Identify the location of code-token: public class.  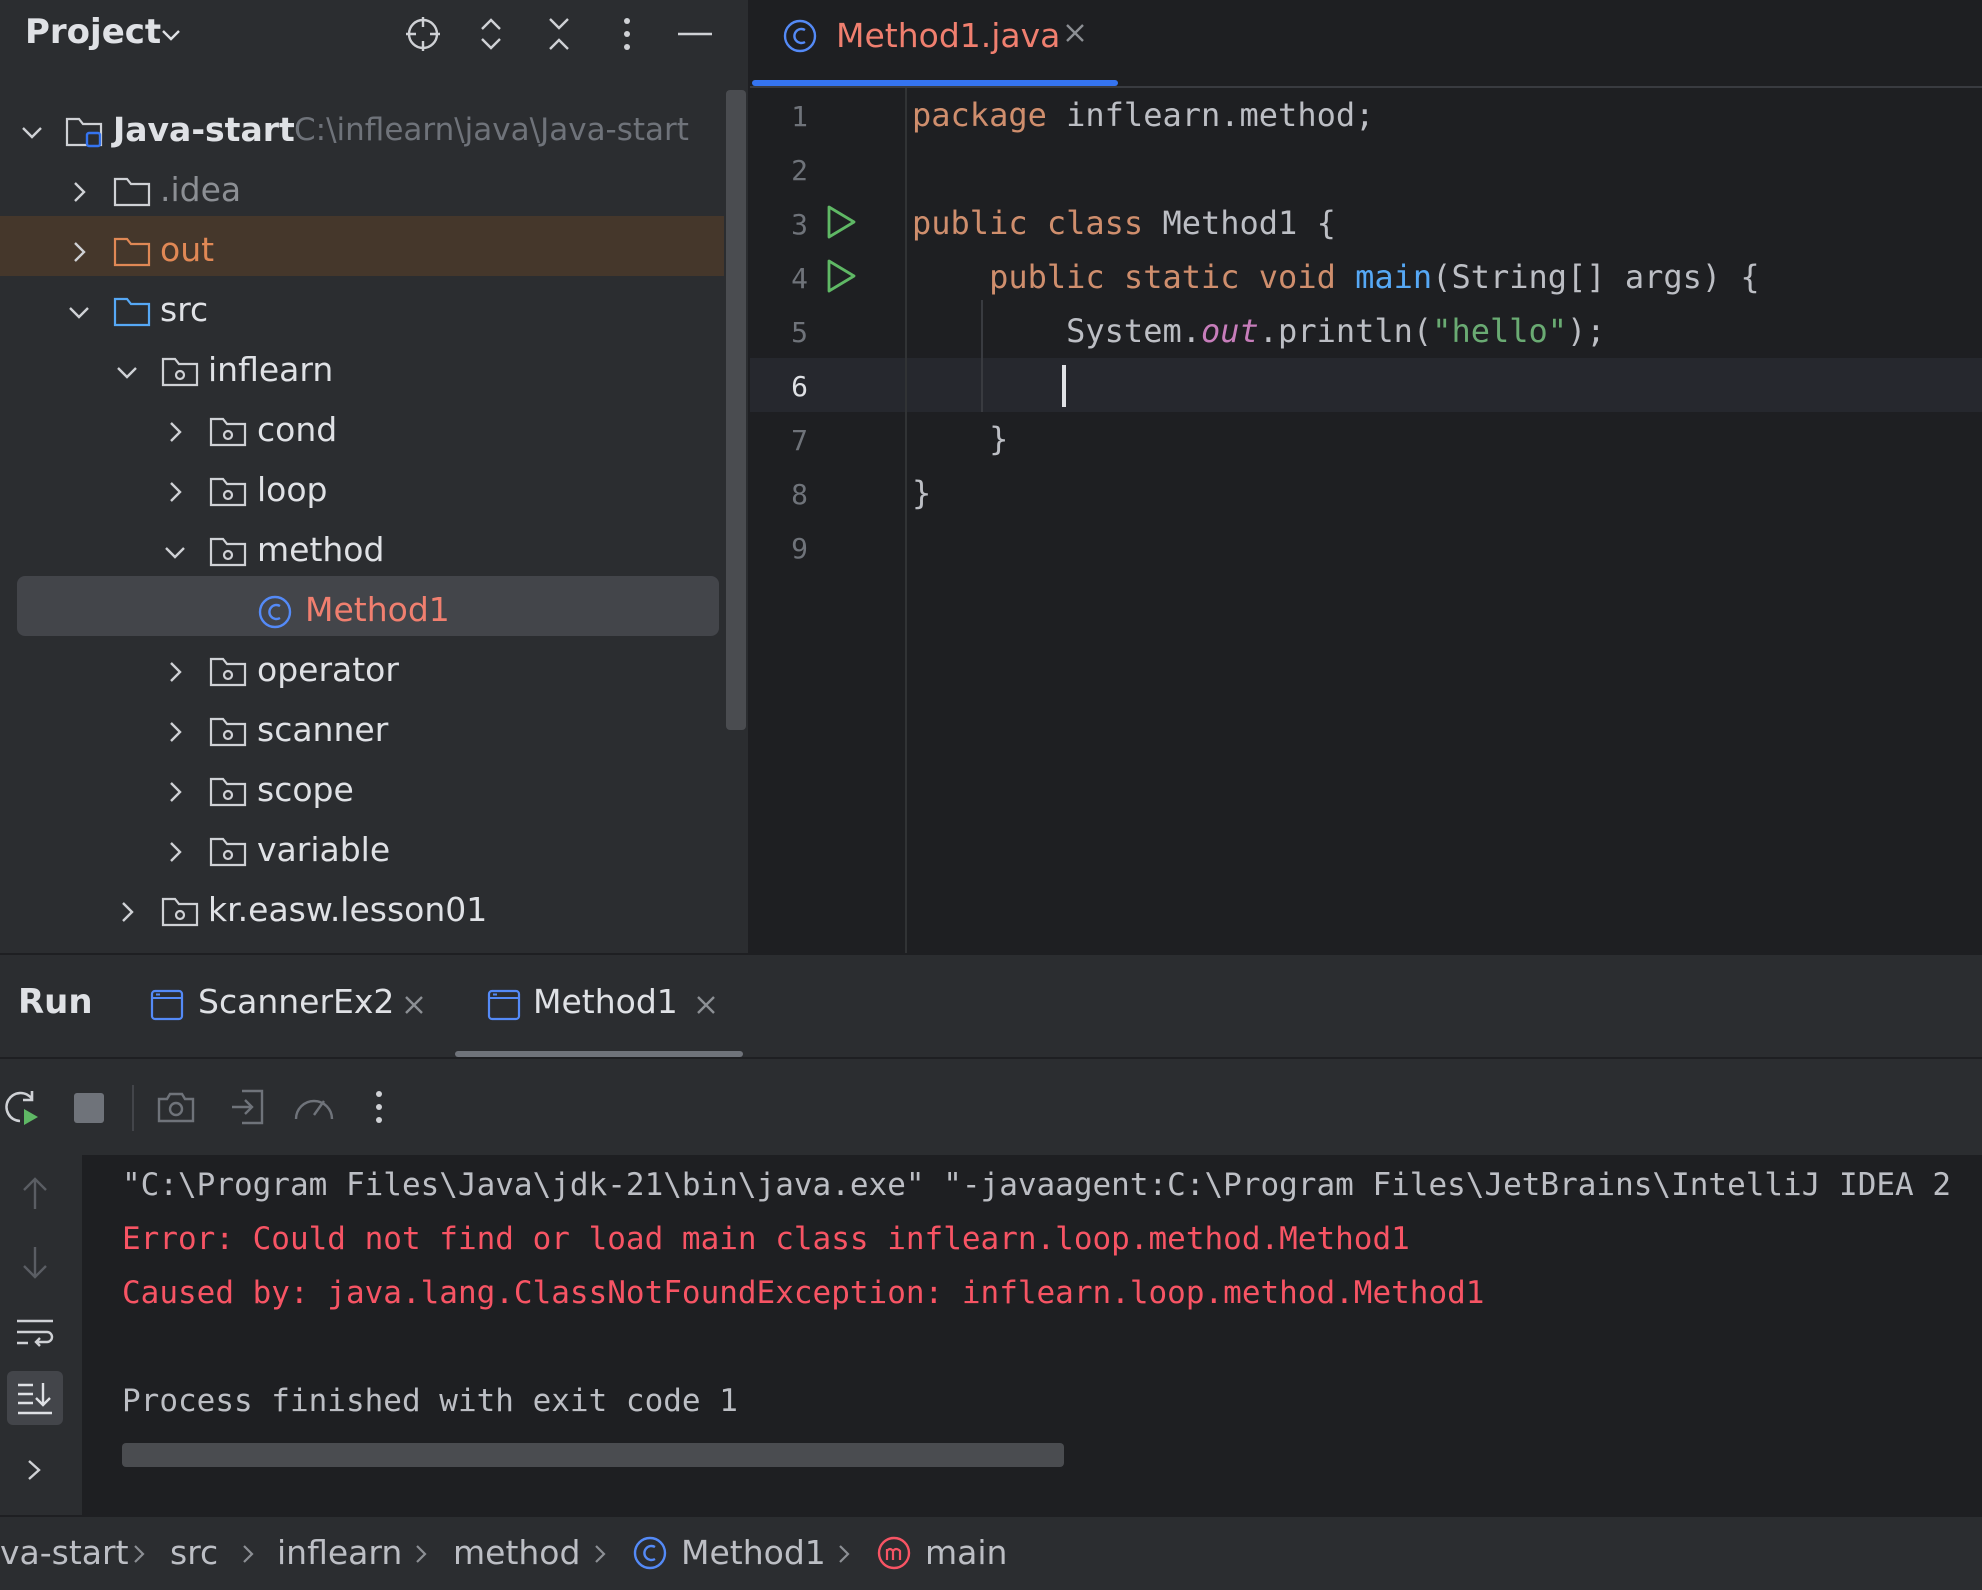
(1028, 223).